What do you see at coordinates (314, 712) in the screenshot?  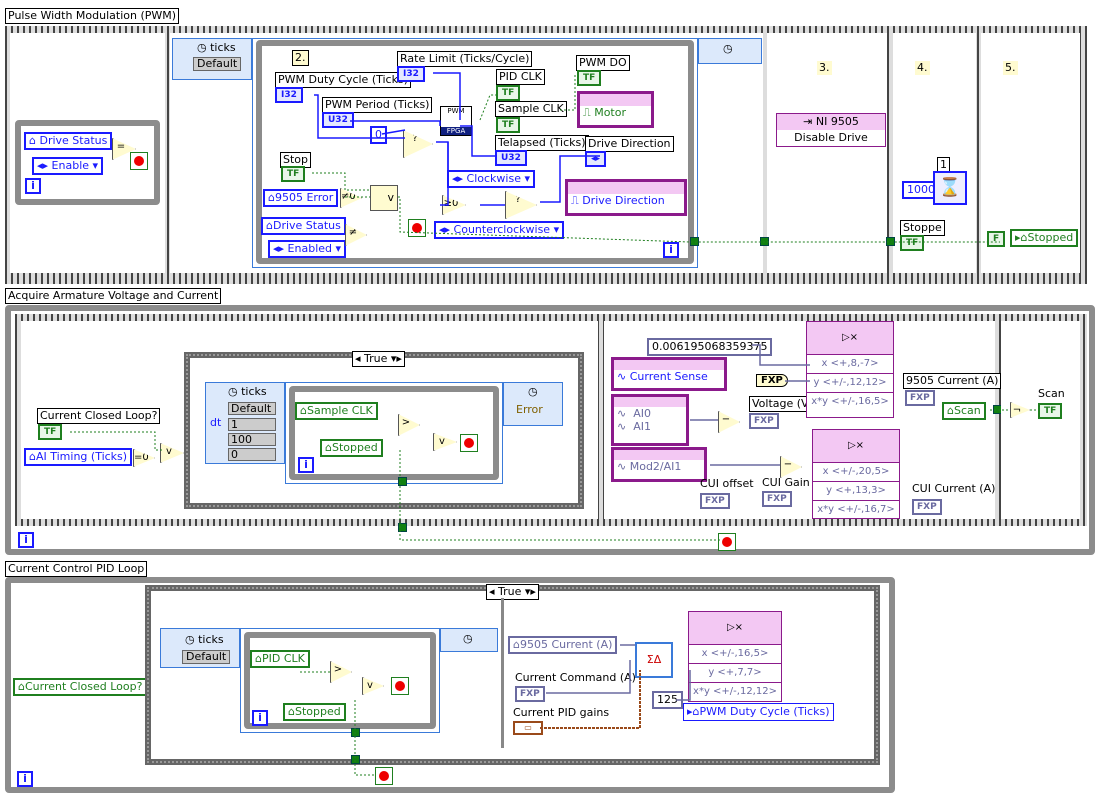 I see `stopped-local-pid: ⌂Stopped` at bounding box center [314, 712].